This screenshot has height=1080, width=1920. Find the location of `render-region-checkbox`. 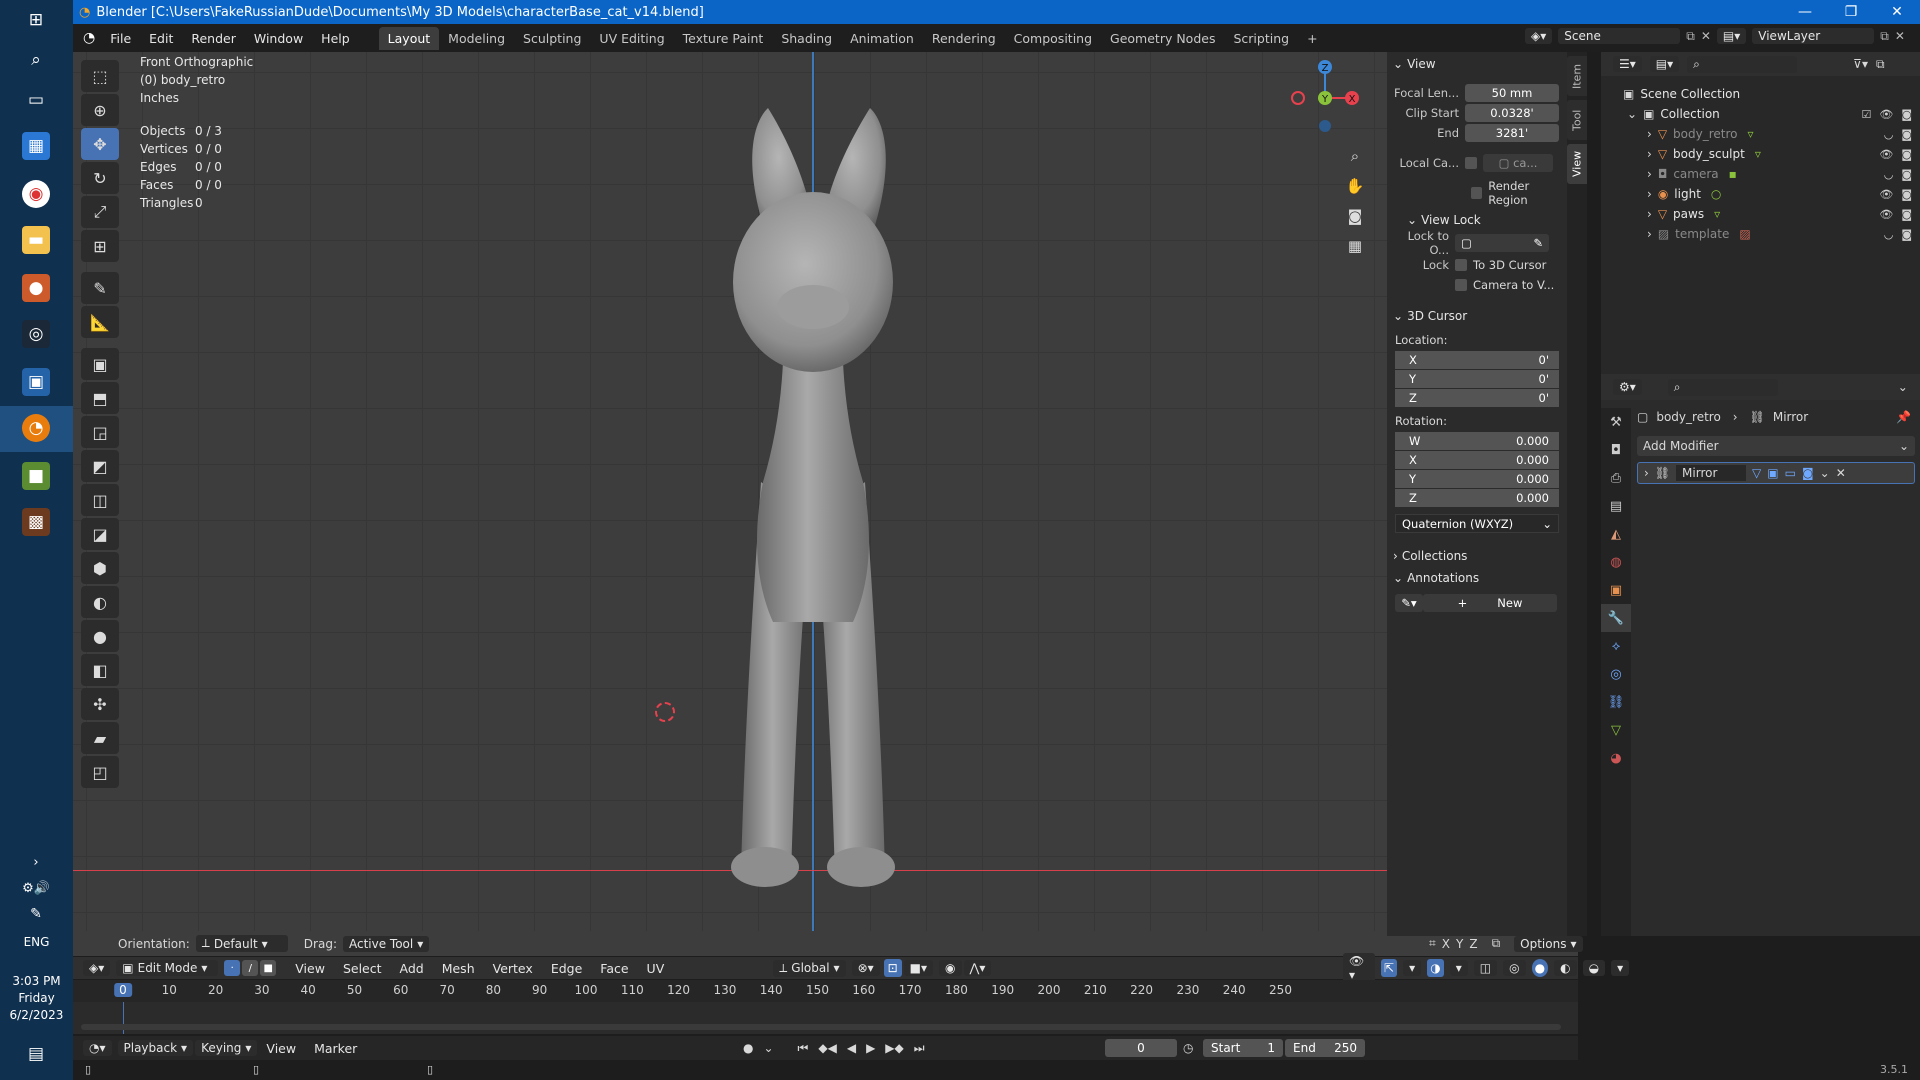

render-region-checkbox is located at coordinates (1477, 193).